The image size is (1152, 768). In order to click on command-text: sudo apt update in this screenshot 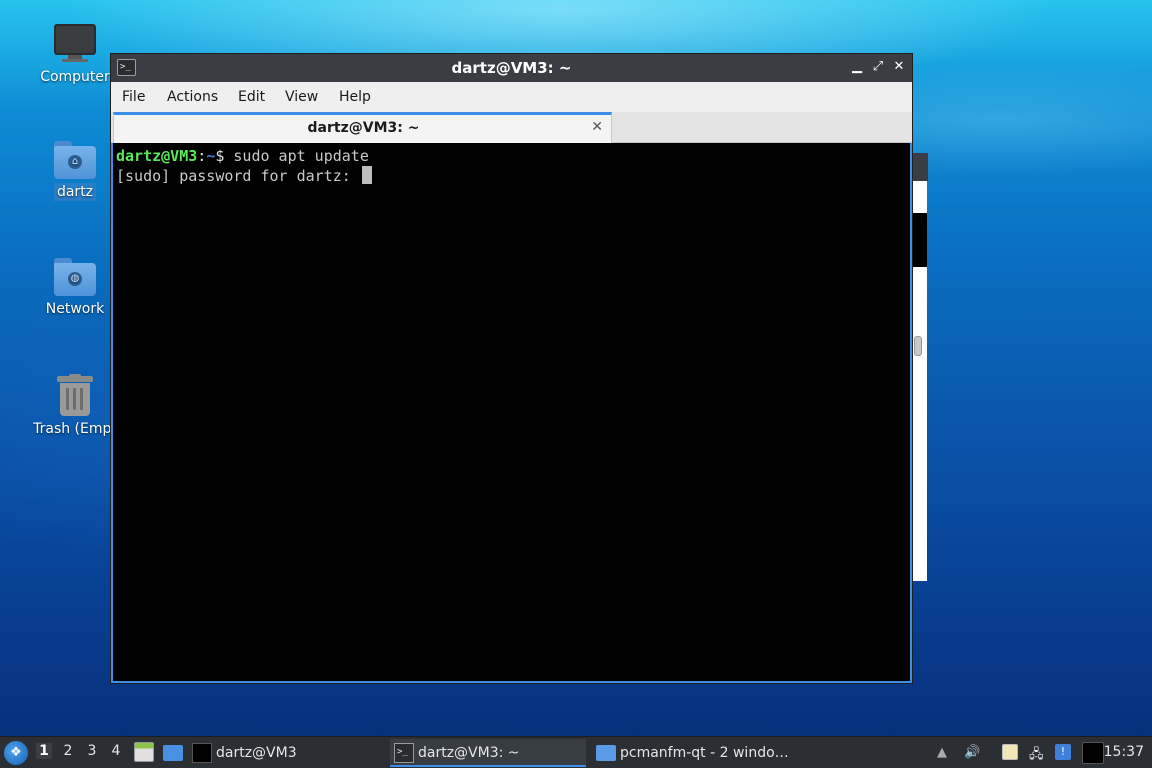, I will do `click(296, 156)`.